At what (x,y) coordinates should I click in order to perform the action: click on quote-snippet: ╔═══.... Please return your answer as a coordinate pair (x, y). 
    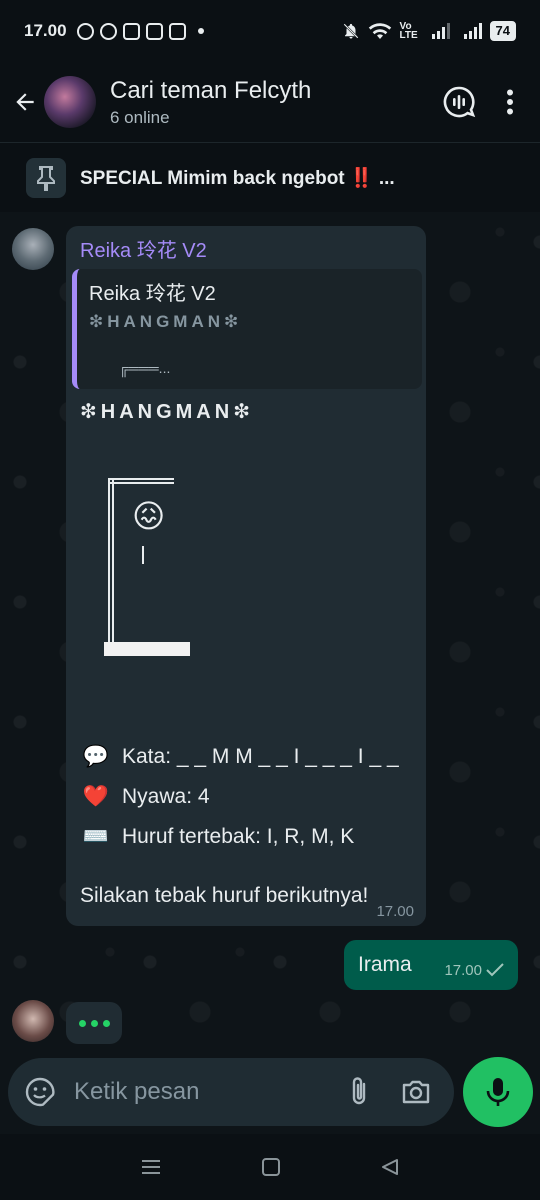
    Looking at the image, I should click on (145, 368).